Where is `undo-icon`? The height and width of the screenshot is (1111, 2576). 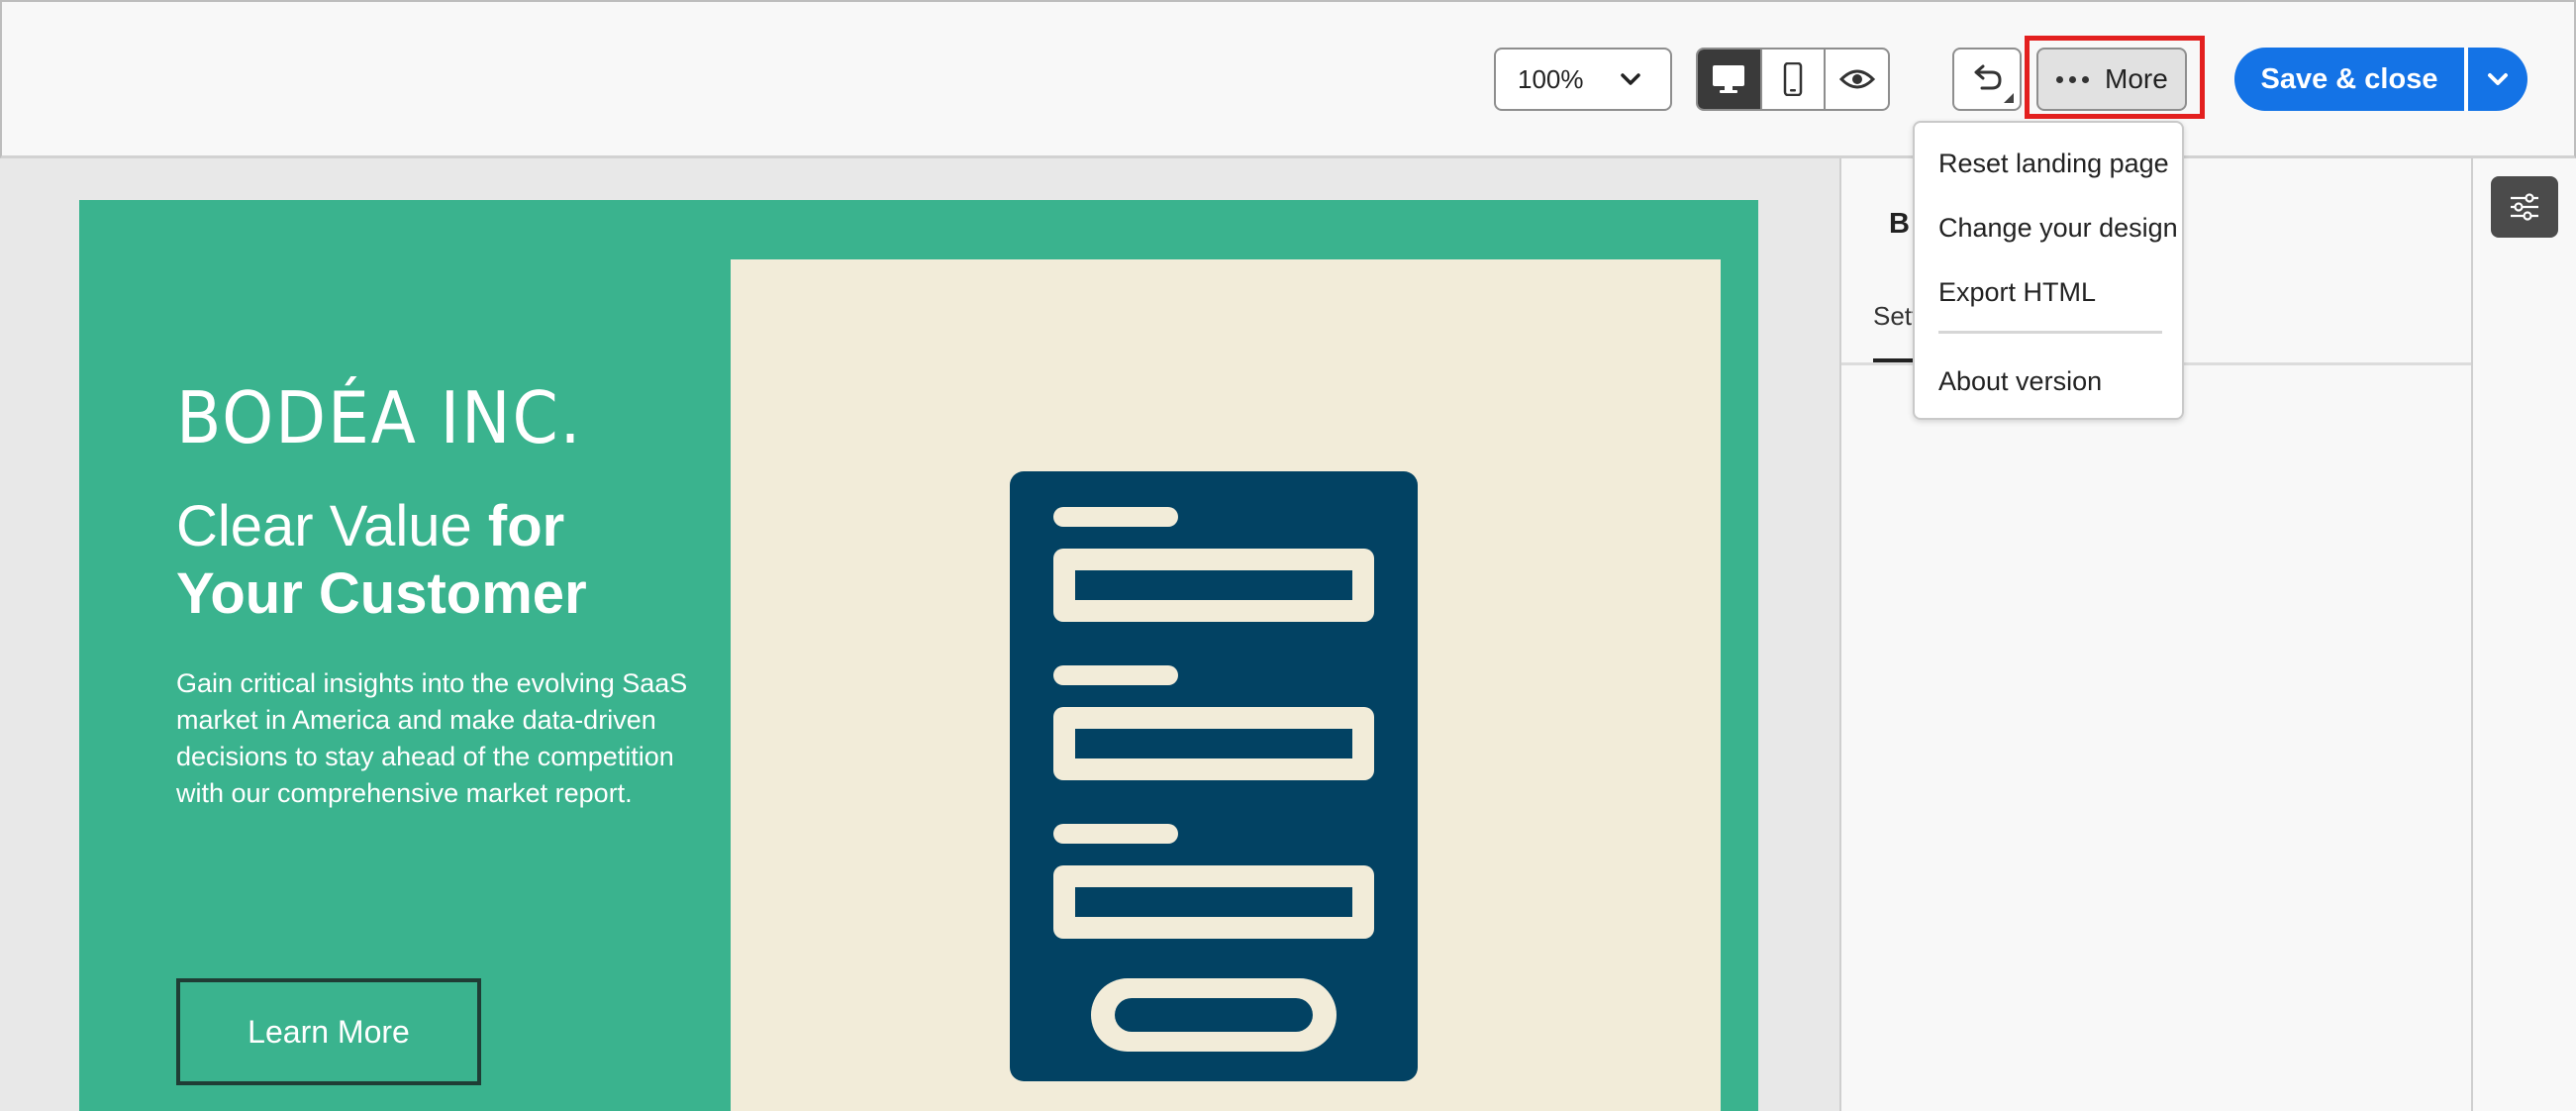 undo-icon is located at coordinates (1988, 77).